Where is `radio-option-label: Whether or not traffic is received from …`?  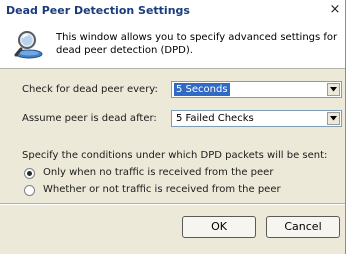
radio-option-label: Whether or not traffic is received from … is located at coordinates (162, 189).